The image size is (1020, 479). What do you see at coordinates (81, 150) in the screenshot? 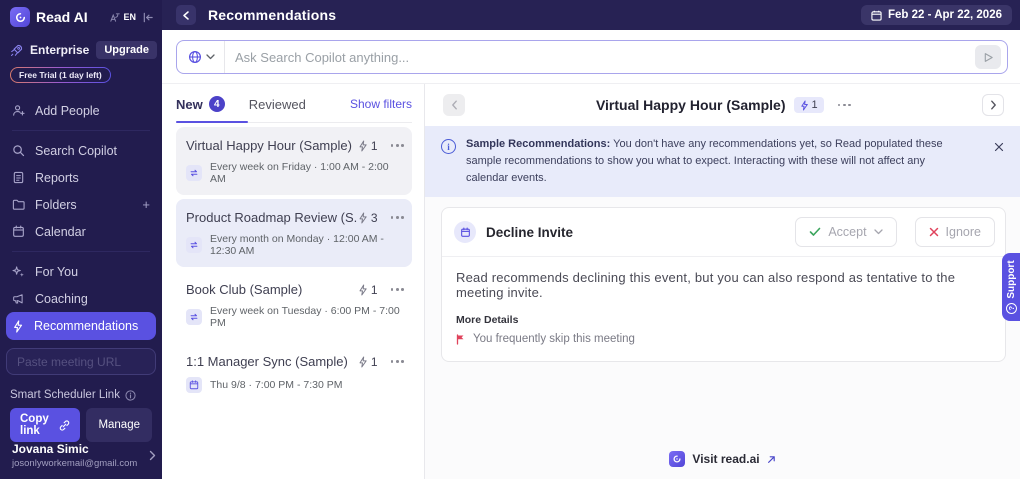
I see `sidebar-item-search-copilot: Search Copilot` at bounding box center [81, 150].